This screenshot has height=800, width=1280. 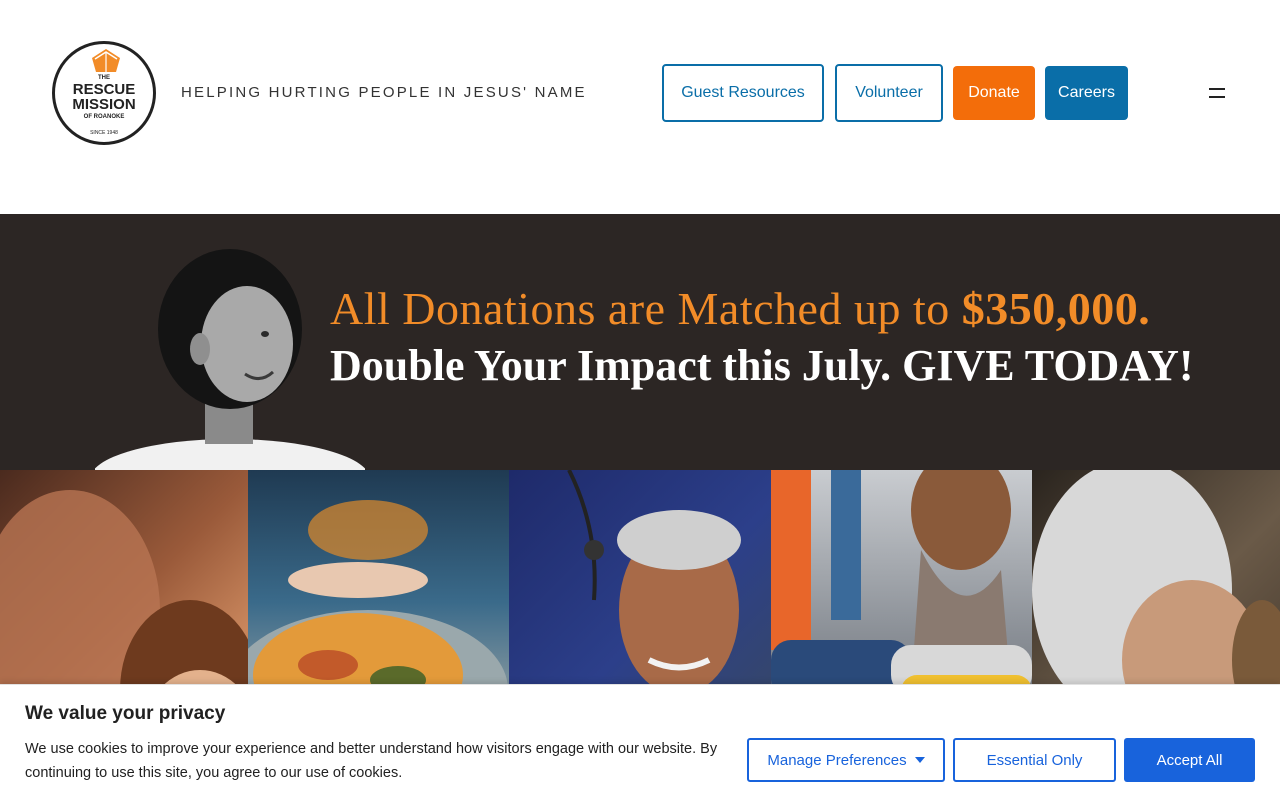 I want to click on donate-button: Donate, so click(x=994, y=93).